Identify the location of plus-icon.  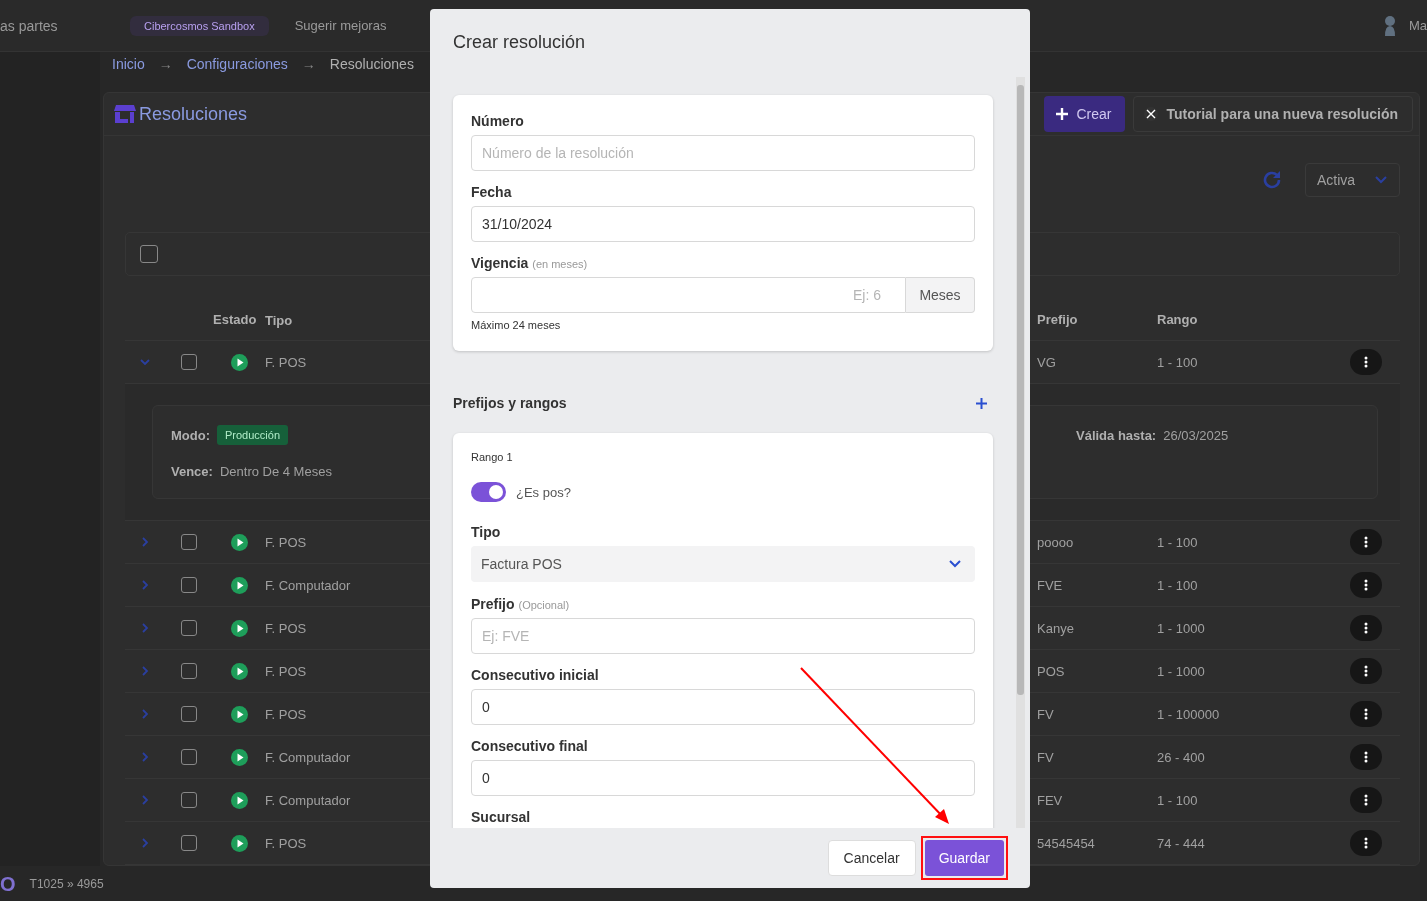
(1062, 114).